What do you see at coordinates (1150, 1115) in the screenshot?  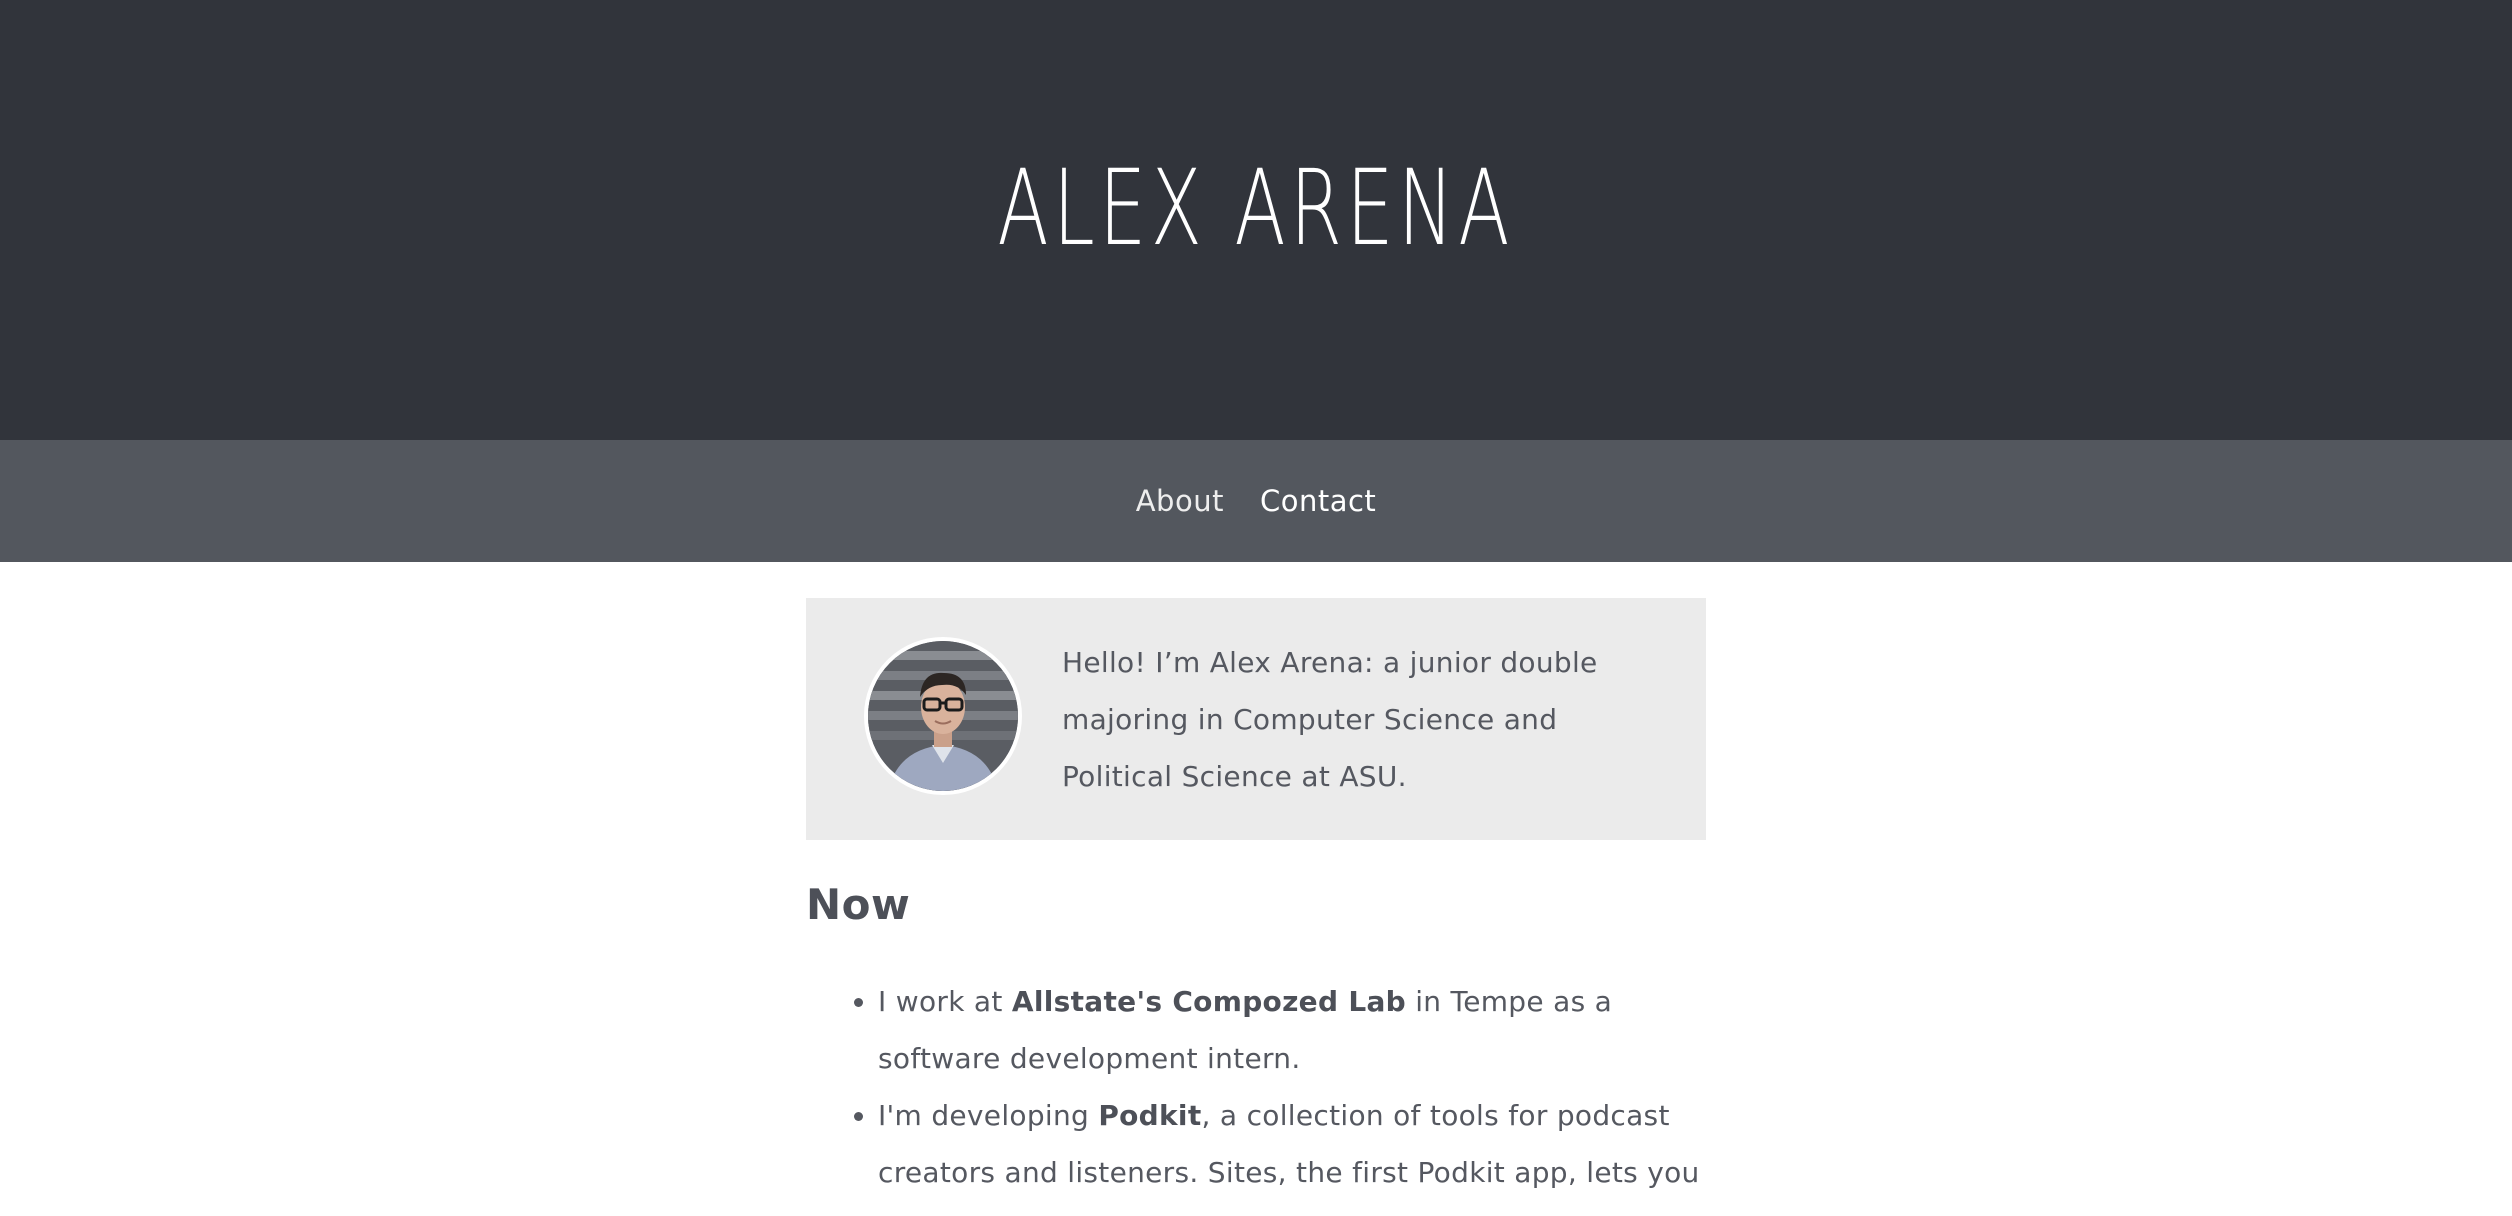 I see `list-item-bold: Podkit` at bounding box center [1150, 1115].